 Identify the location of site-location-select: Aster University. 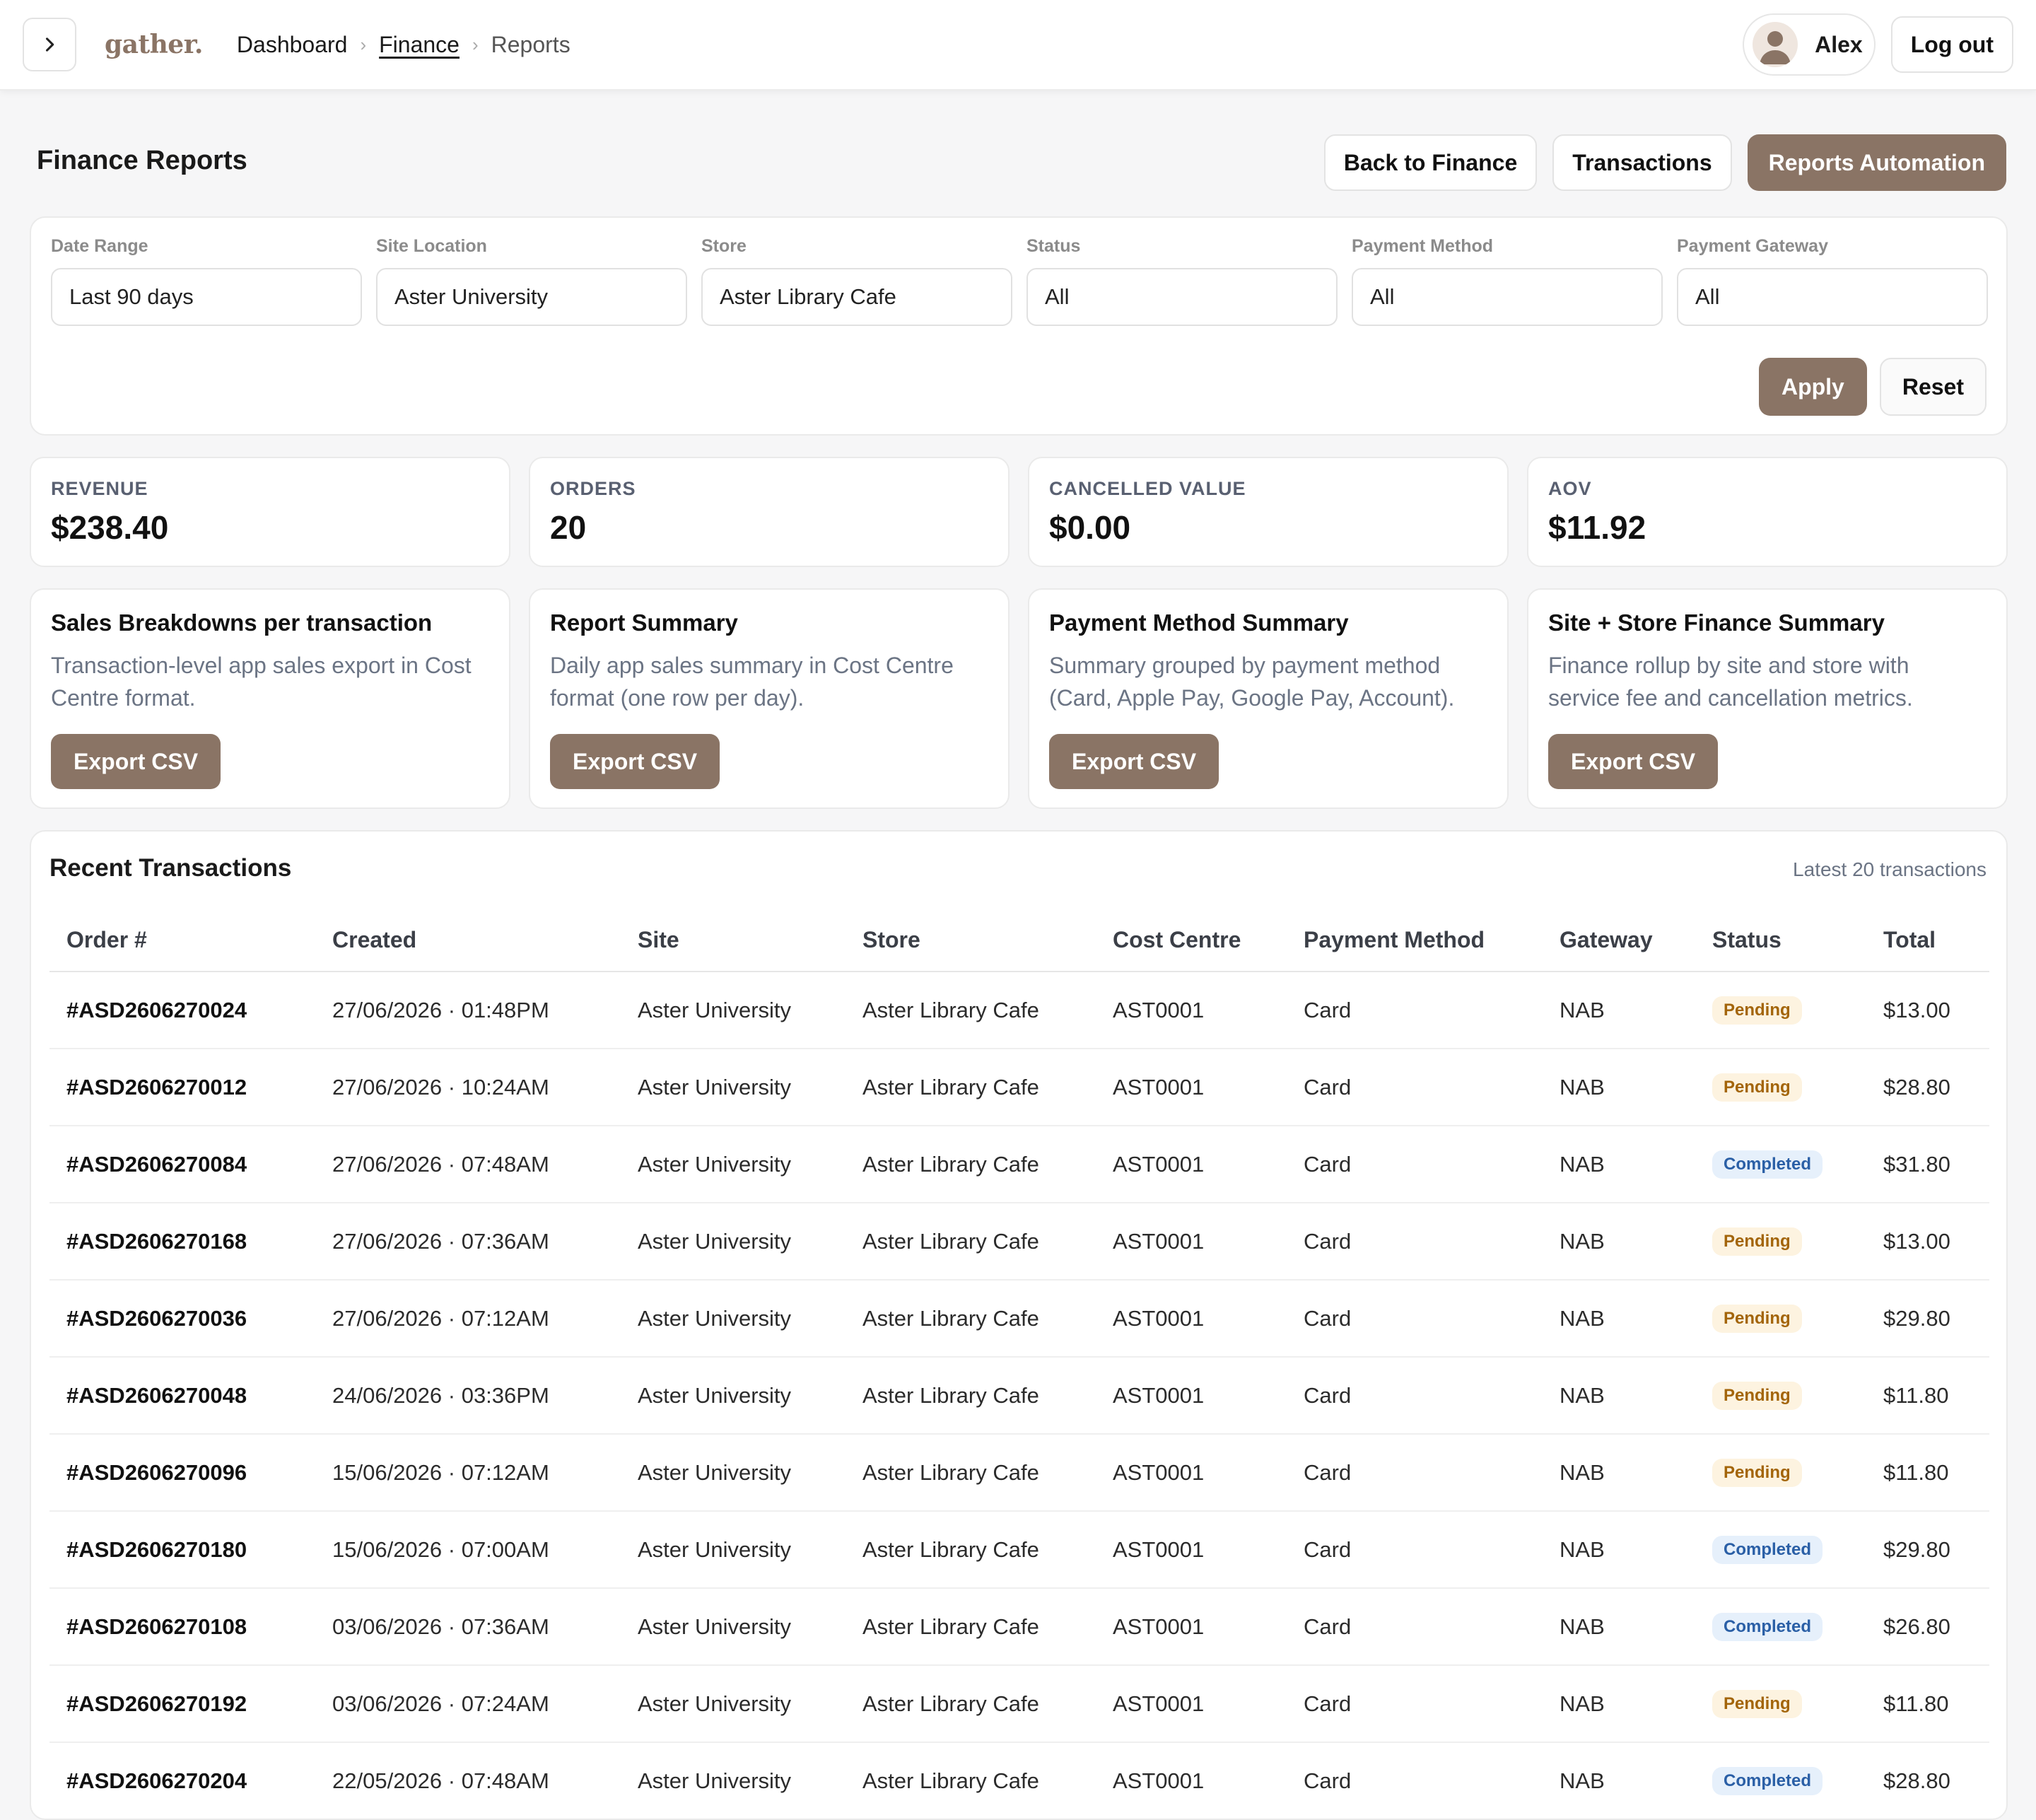
(532, 297).